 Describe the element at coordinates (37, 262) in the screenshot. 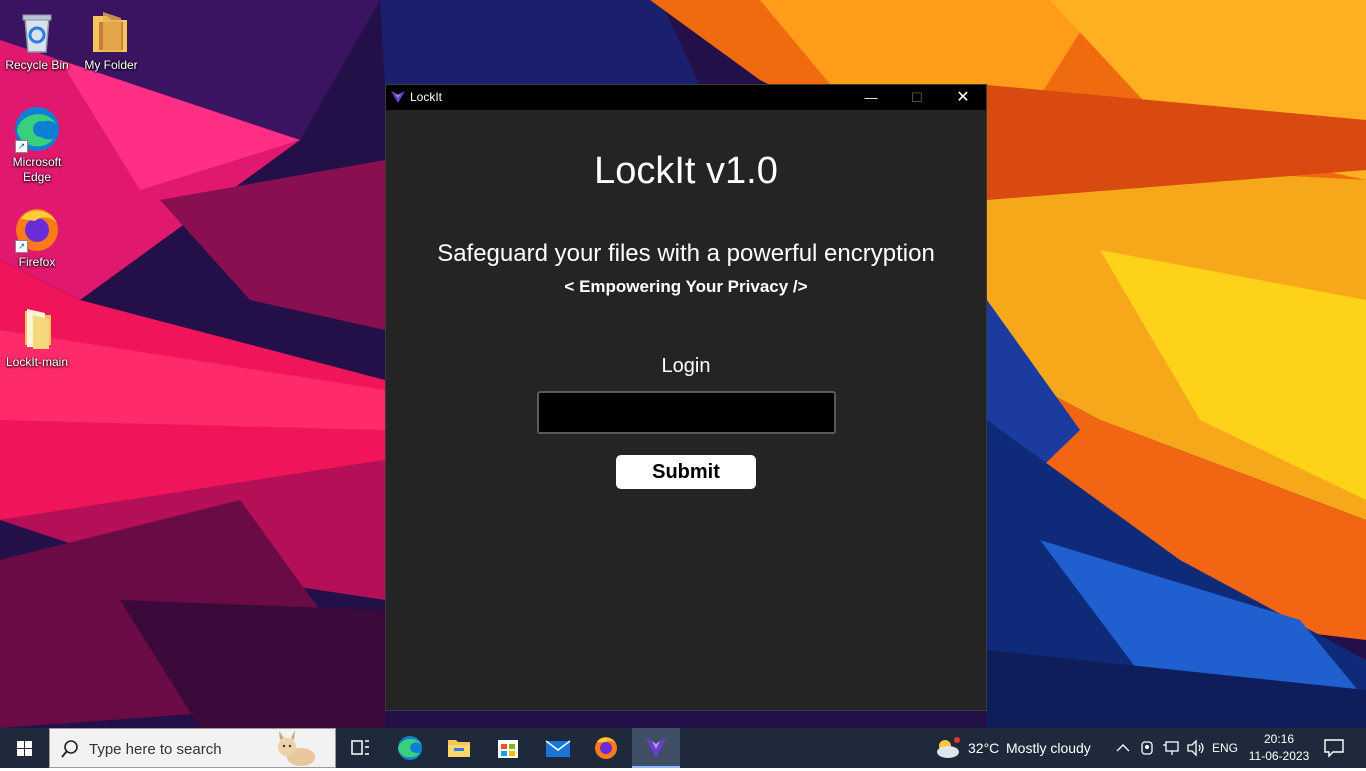

I see `desktop-icon-label: Firefox` at that location.